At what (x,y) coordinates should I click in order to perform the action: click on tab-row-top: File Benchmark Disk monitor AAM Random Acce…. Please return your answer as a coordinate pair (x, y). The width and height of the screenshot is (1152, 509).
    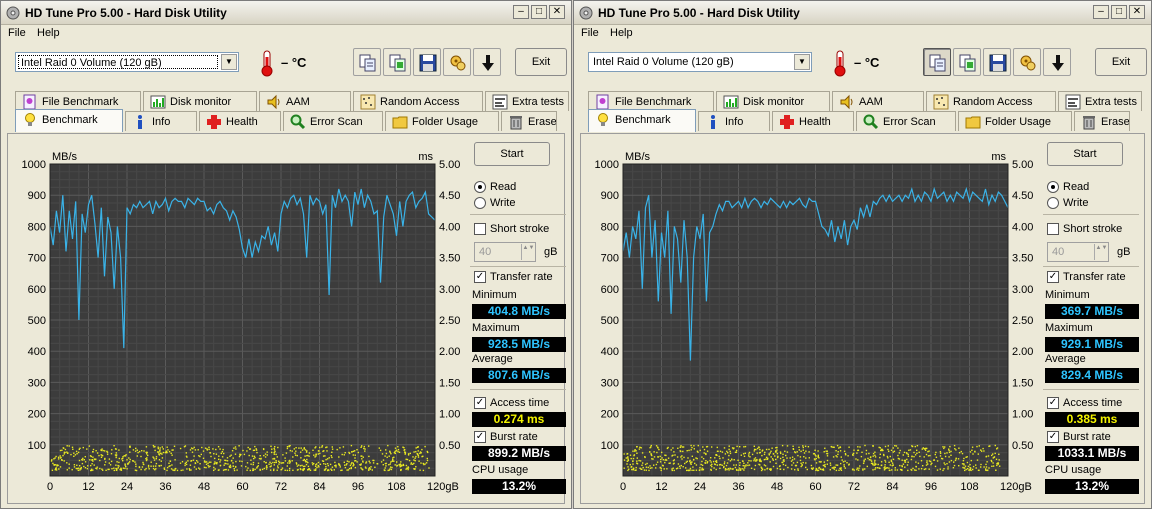
    Looking at the image, I should click on (866, 101).